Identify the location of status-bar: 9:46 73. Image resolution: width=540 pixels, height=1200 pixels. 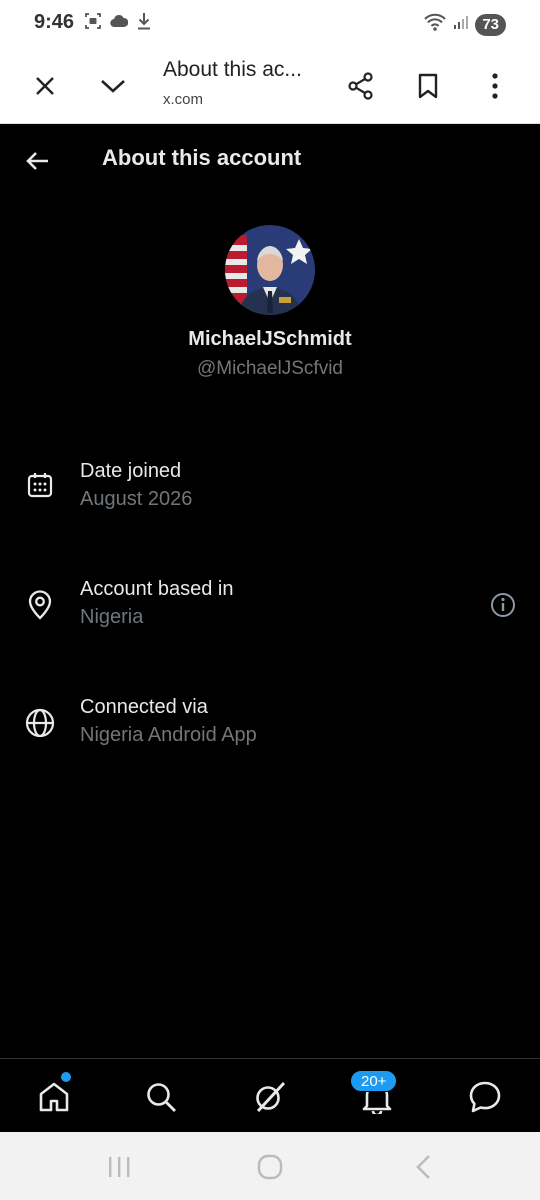
(270, 23).